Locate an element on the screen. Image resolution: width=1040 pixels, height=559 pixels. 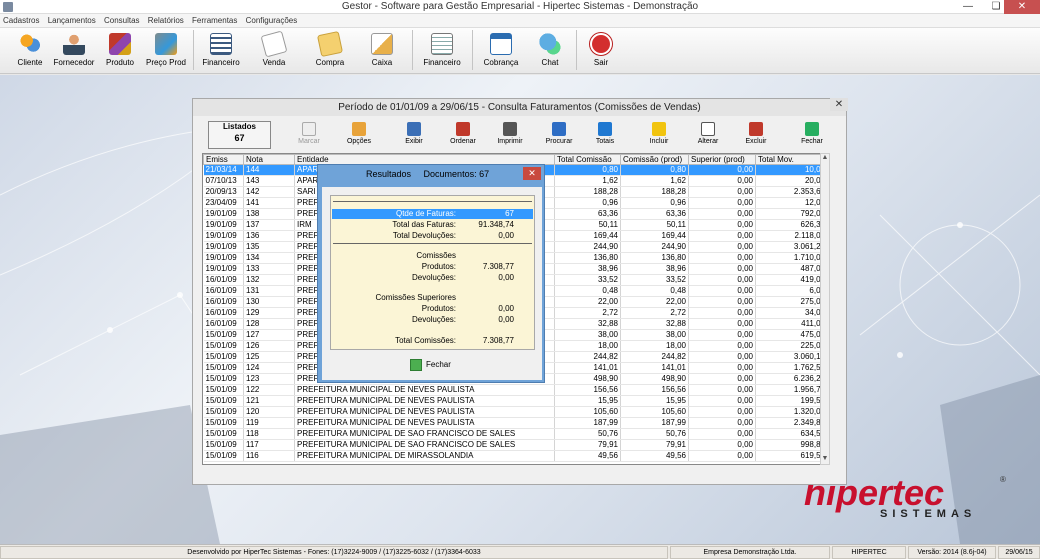
table-cell: 19/01/09 is located at coordinates (223, 258).